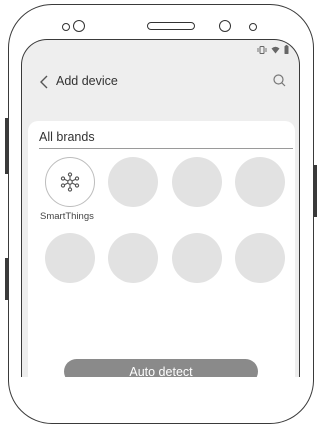  Describe the element at coordinates (171, 26) in the screenshot. I see `earpiece-speaker` at that location.